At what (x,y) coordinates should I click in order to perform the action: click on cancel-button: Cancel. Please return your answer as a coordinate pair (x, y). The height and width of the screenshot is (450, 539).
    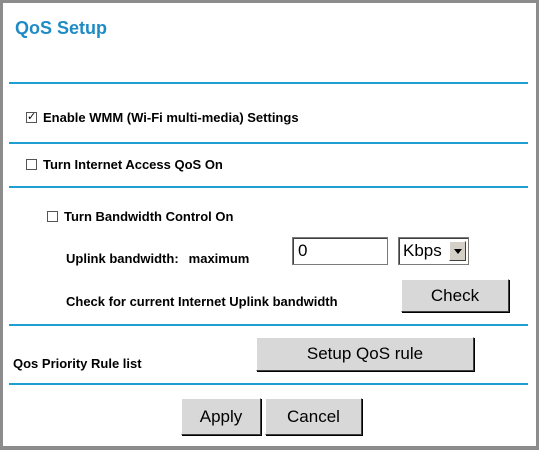
    Looking at the image, I should click on (313, 416).